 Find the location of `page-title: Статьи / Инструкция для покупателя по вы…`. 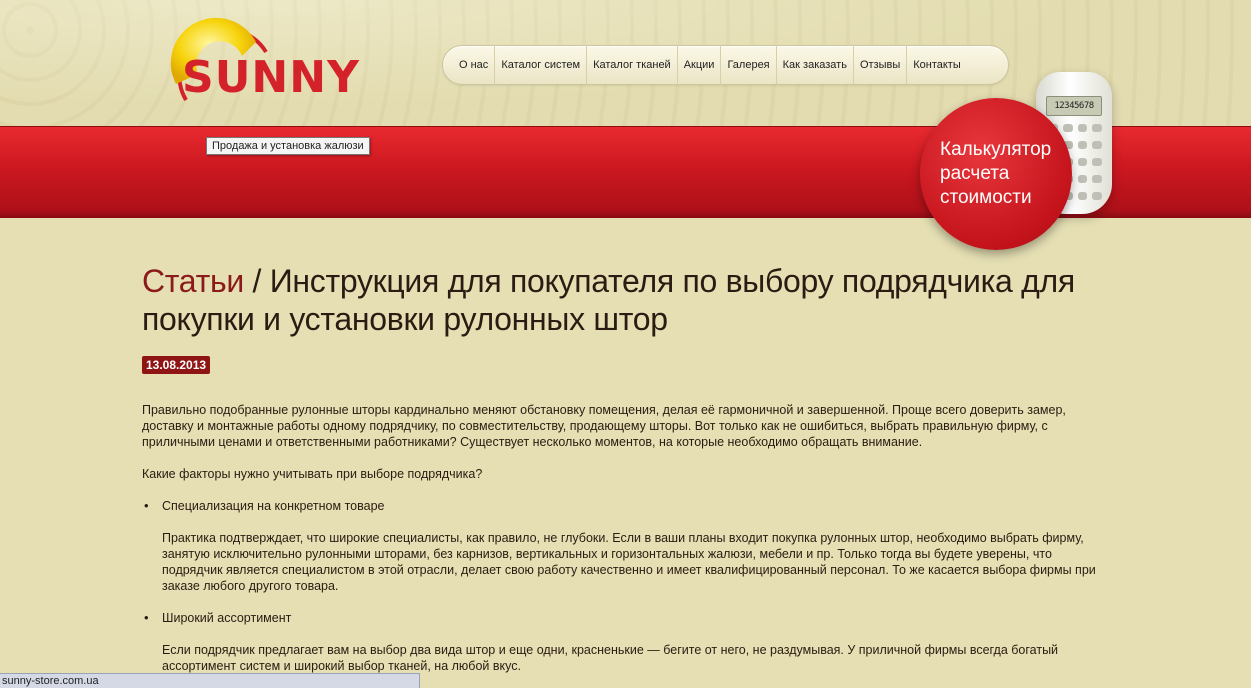

page-title: Статьи / Инструкция для покупателя по вы… is located at coordinates (627, 300).